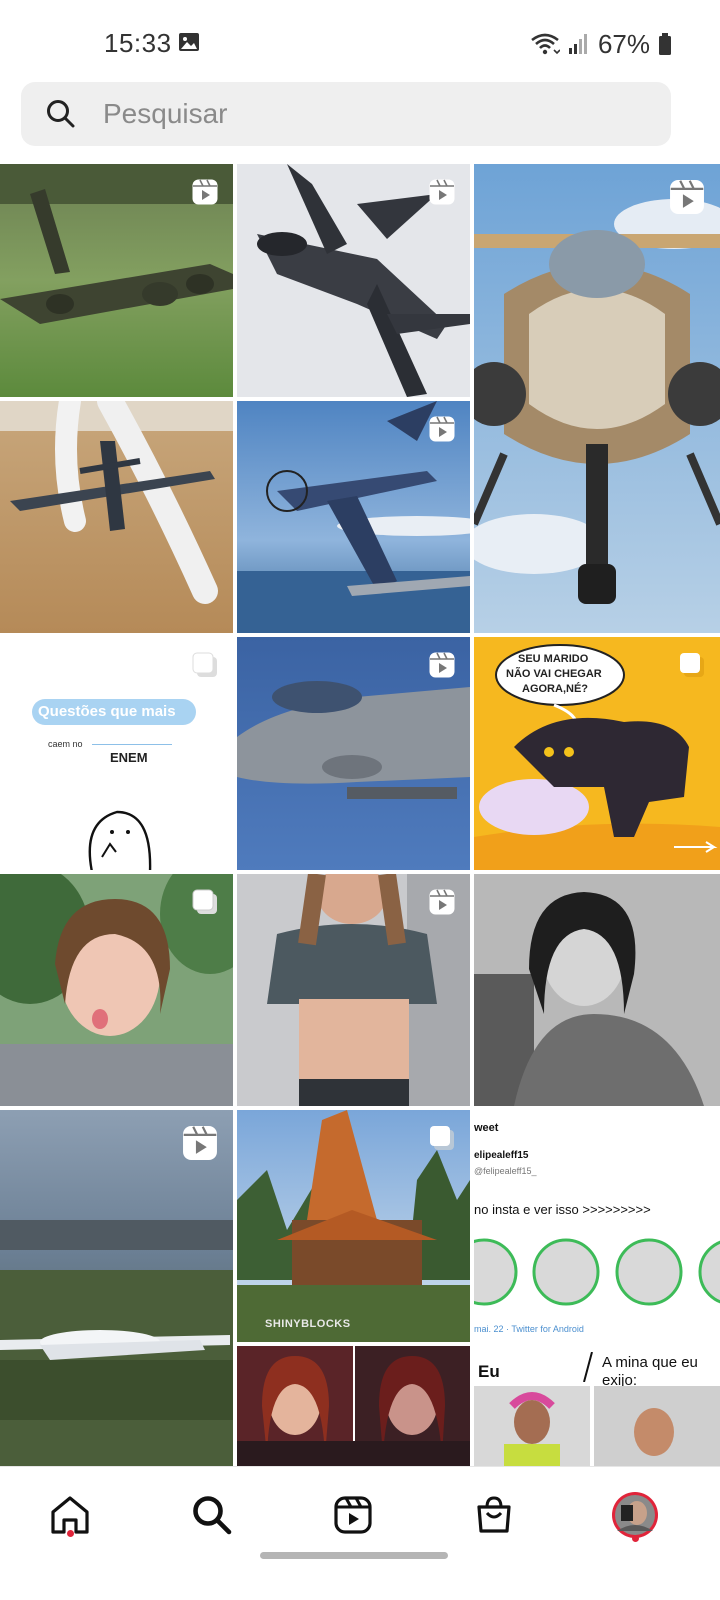 This screenshot has height=1600, width=720. What do you see at coordinates (545, 44) in the screenshot?
I see `wifi-icon` at bounding box center [545, 44].